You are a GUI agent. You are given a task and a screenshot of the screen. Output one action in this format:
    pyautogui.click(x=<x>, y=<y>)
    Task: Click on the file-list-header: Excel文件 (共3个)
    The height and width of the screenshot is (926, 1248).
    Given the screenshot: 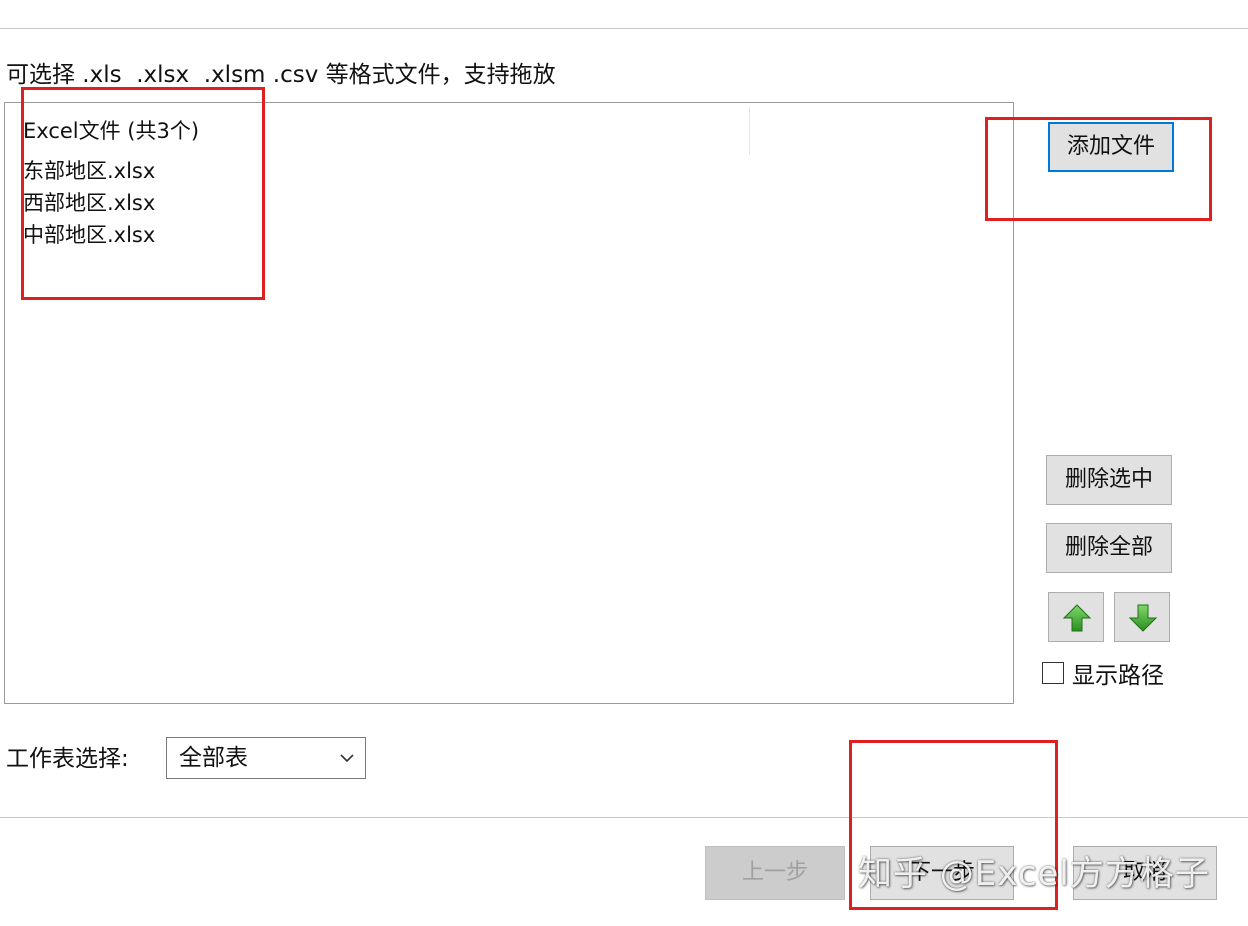 What is the action you would take?
    pyautogui.click(x=111, y=131)
    